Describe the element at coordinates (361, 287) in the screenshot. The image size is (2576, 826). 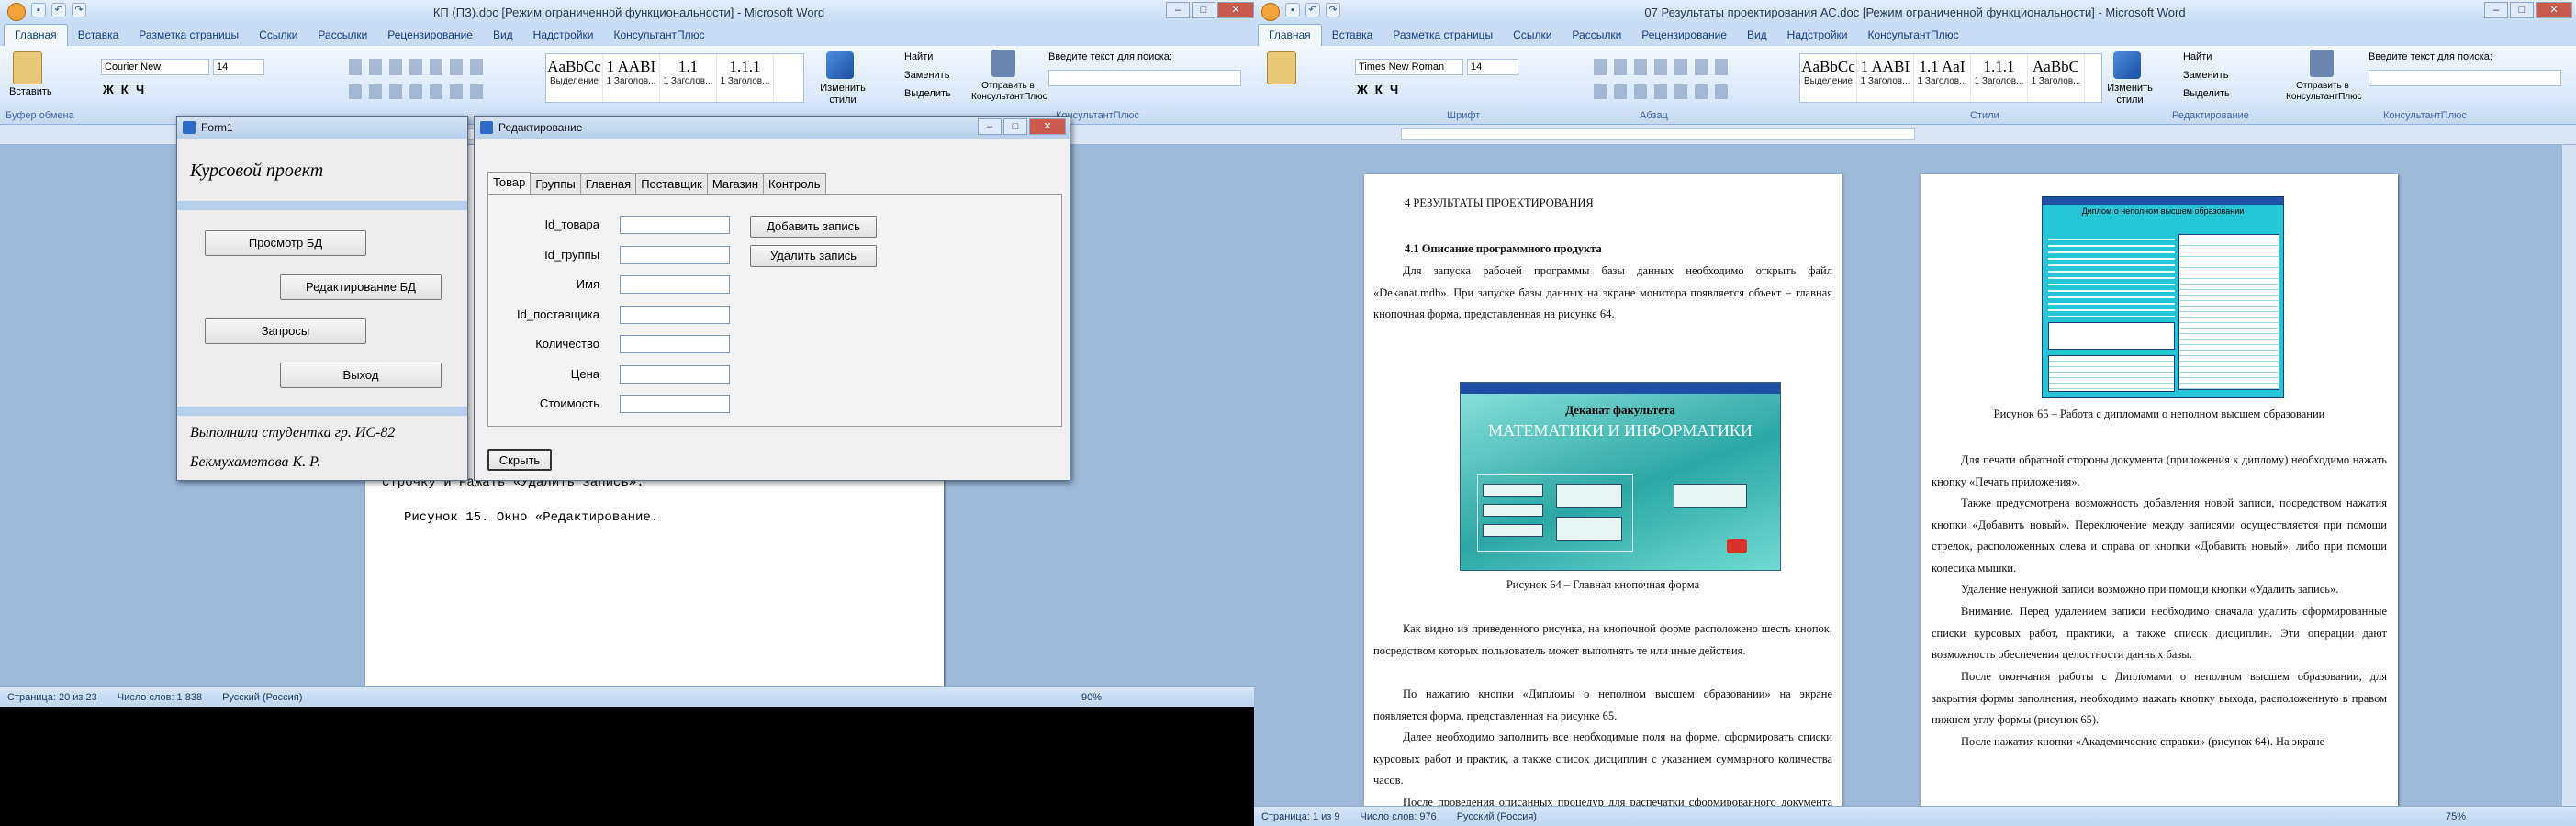
I see `edit-db-button: Редактирование БД` at that location.